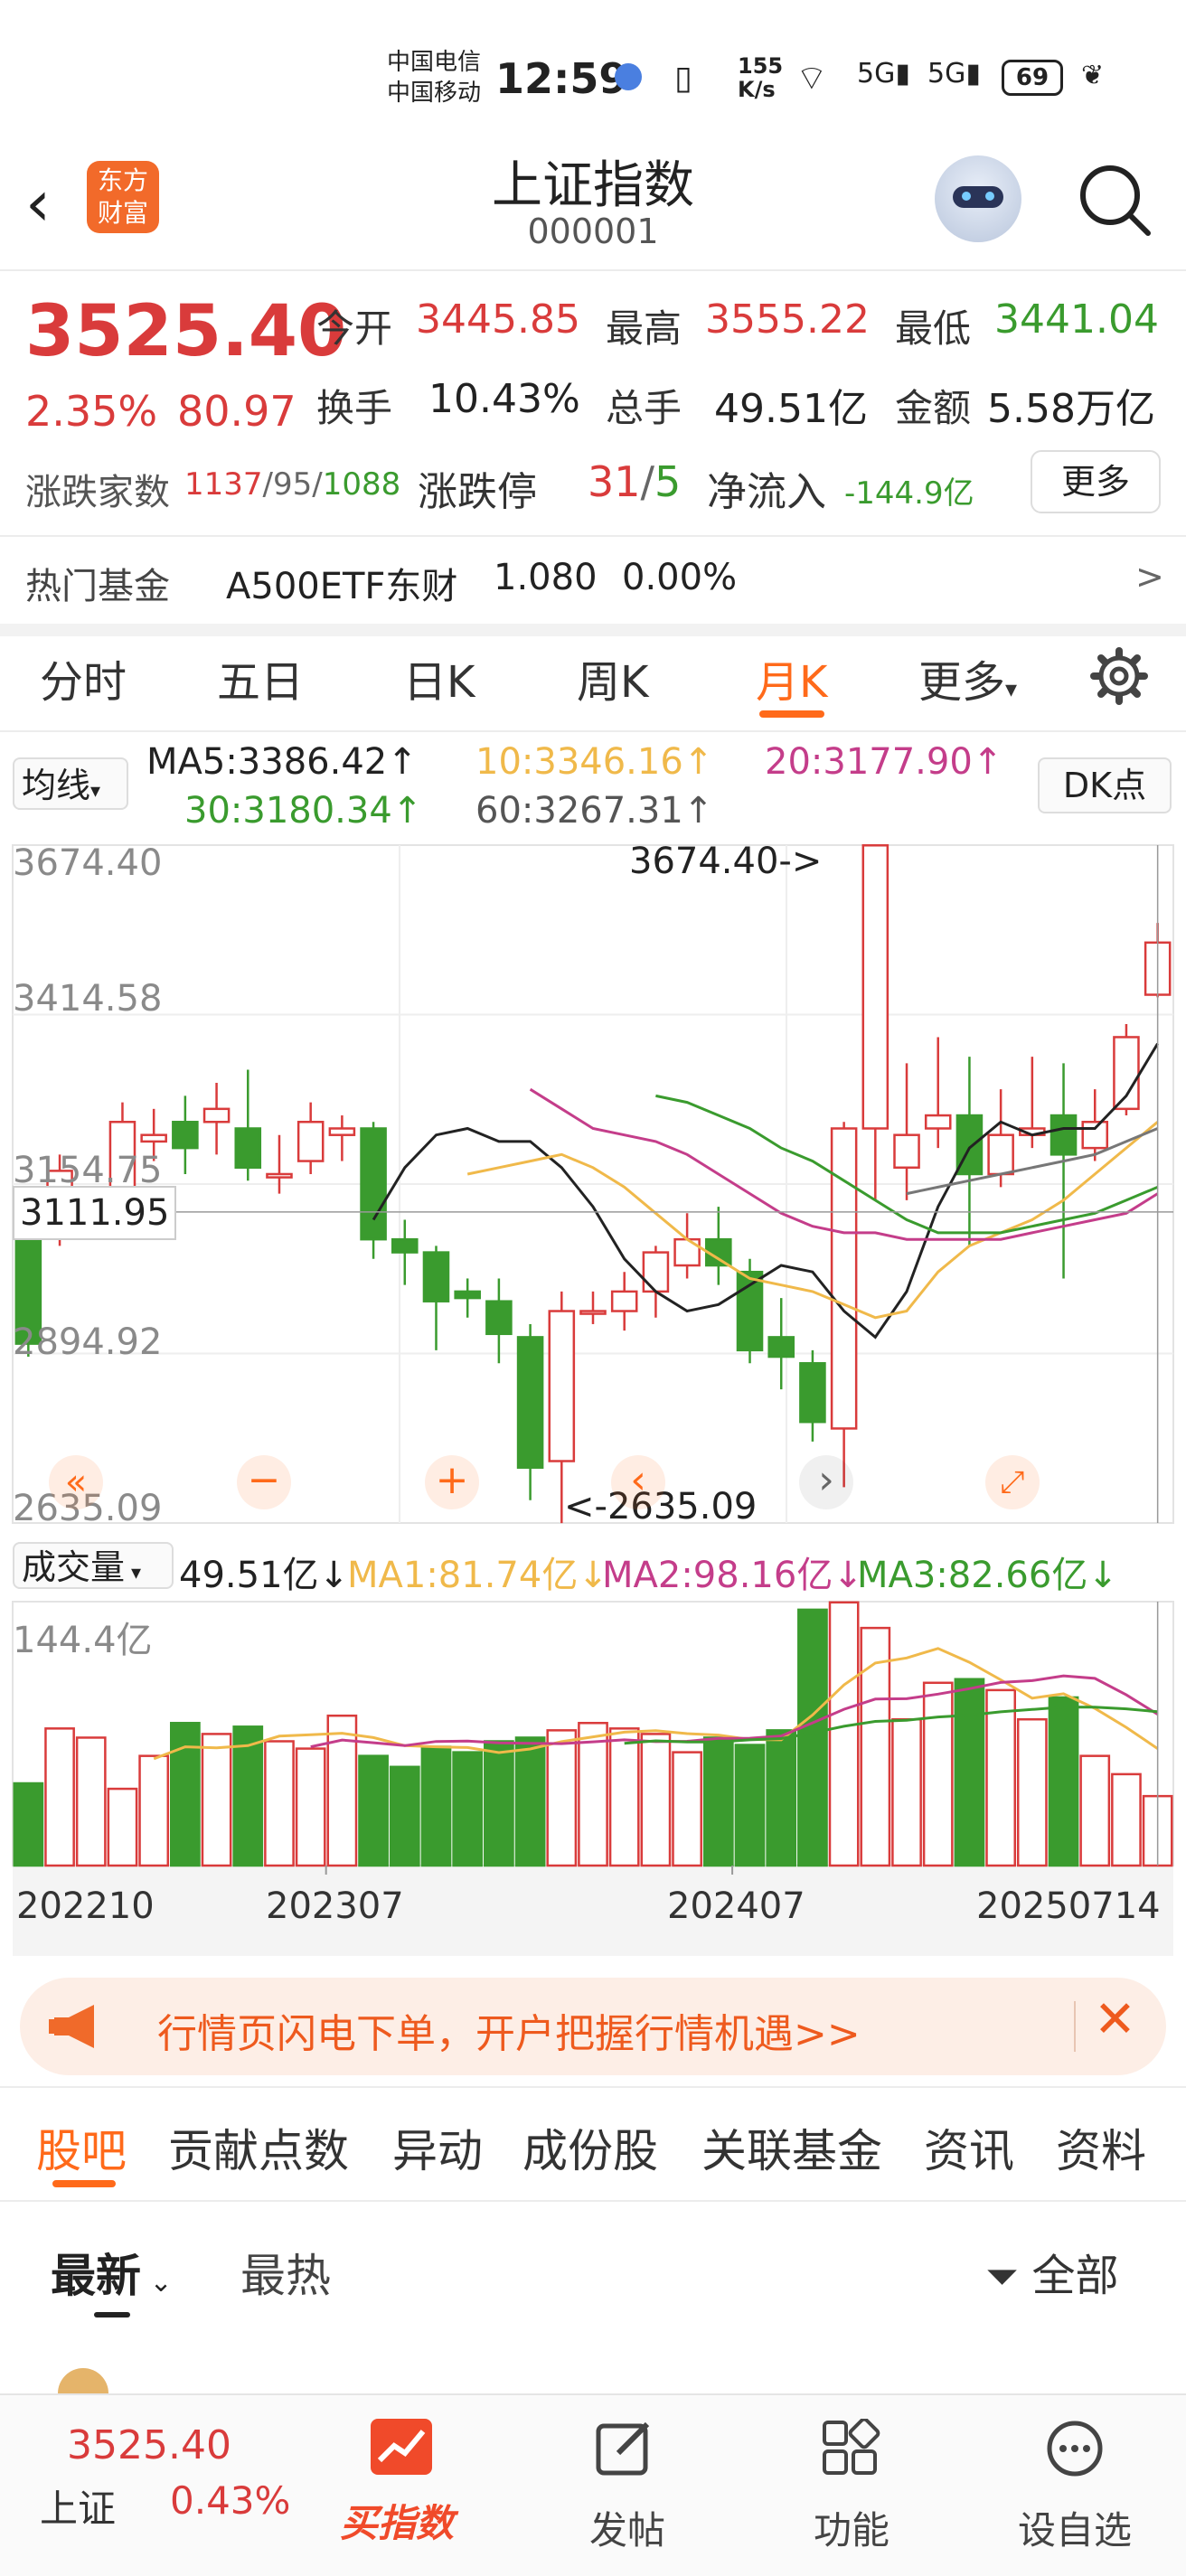 This screenshot has height=2576, width=1186. Describe the element at coordinates (1096, 482) in the screenshot. I see `more-button: 更多` at that location.